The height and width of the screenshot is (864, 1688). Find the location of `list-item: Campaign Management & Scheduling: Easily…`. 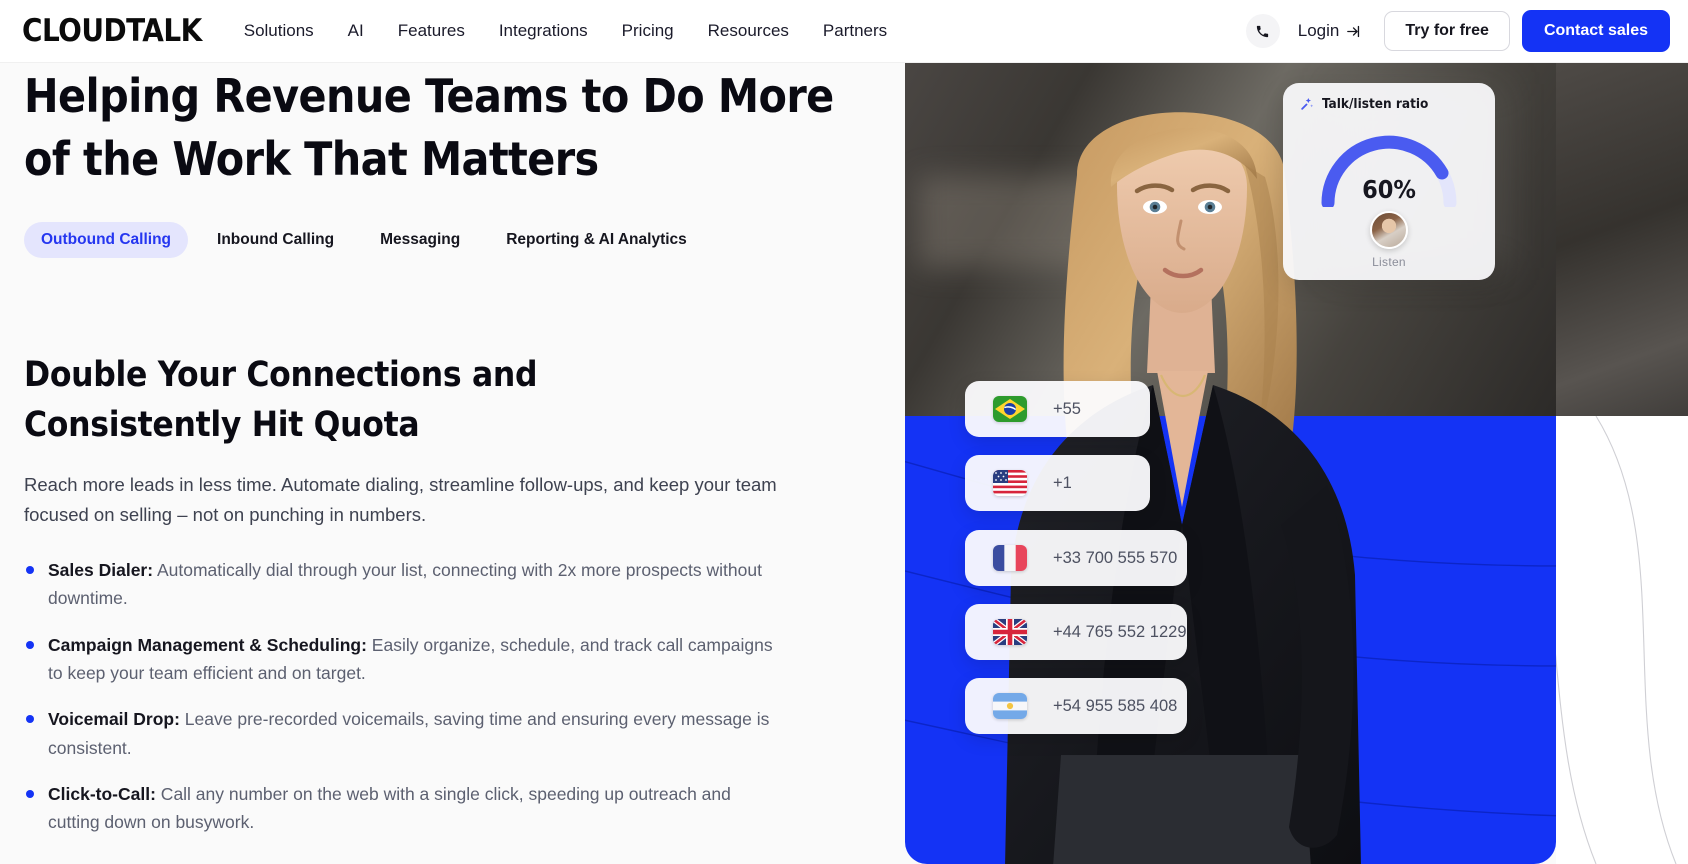

list-item: Campaign Management & Scheduling: Easily… is located at coordinates (404, 659).